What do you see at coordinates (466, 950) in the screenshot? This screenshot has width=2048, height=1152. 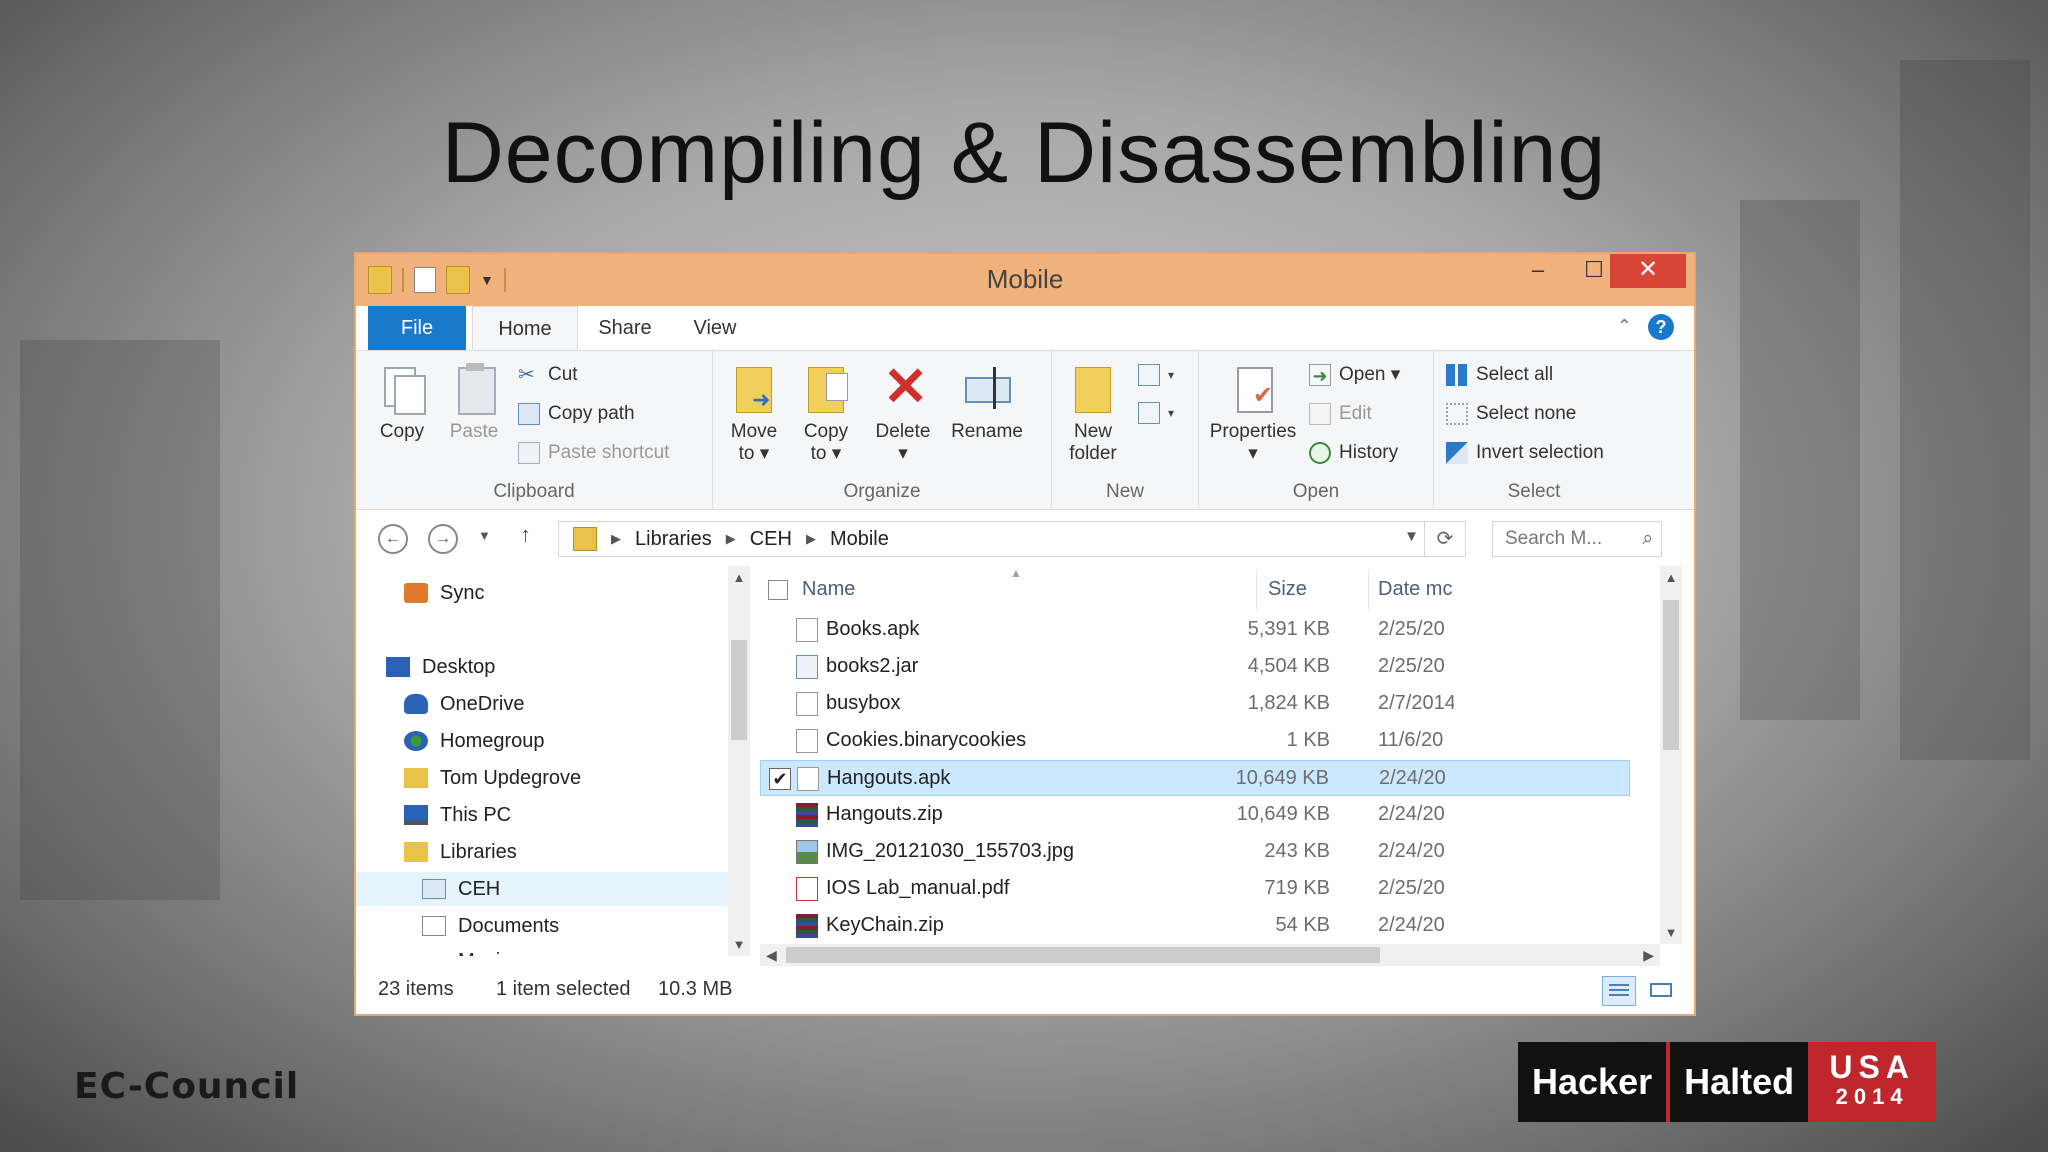 I see `nav-item-music: ♪ Music` at bounding box center [466, 950].